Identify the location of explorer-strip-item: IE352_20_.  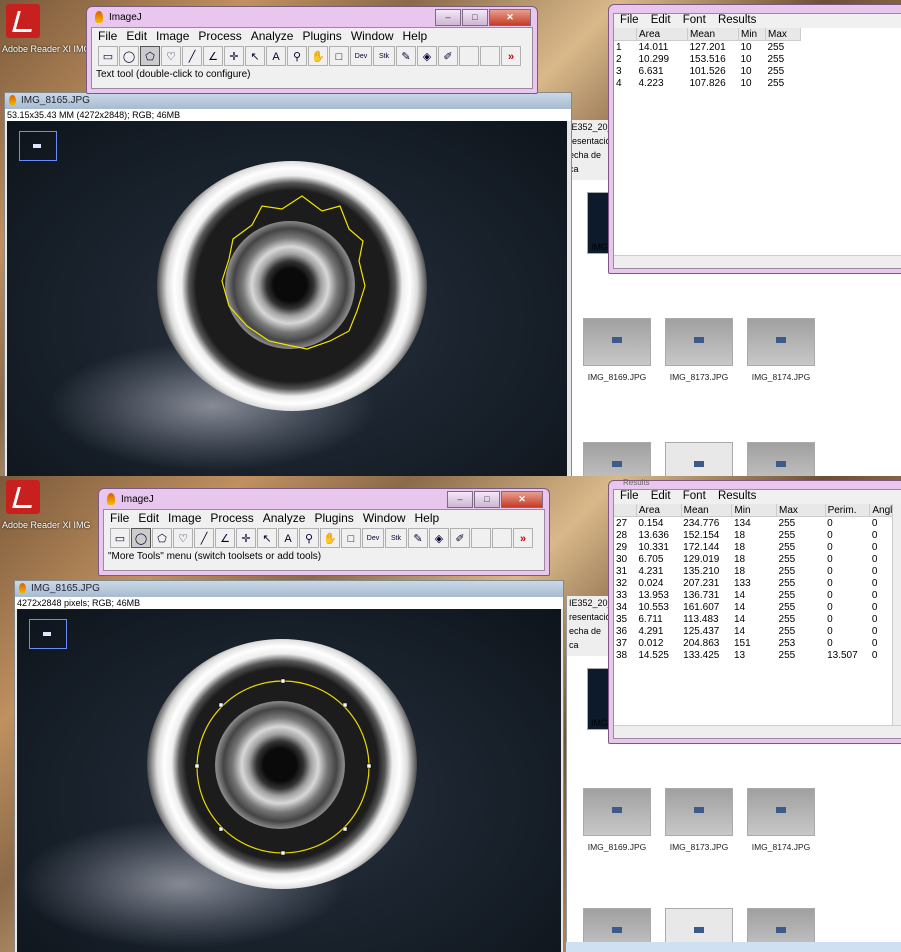
(591, 603).